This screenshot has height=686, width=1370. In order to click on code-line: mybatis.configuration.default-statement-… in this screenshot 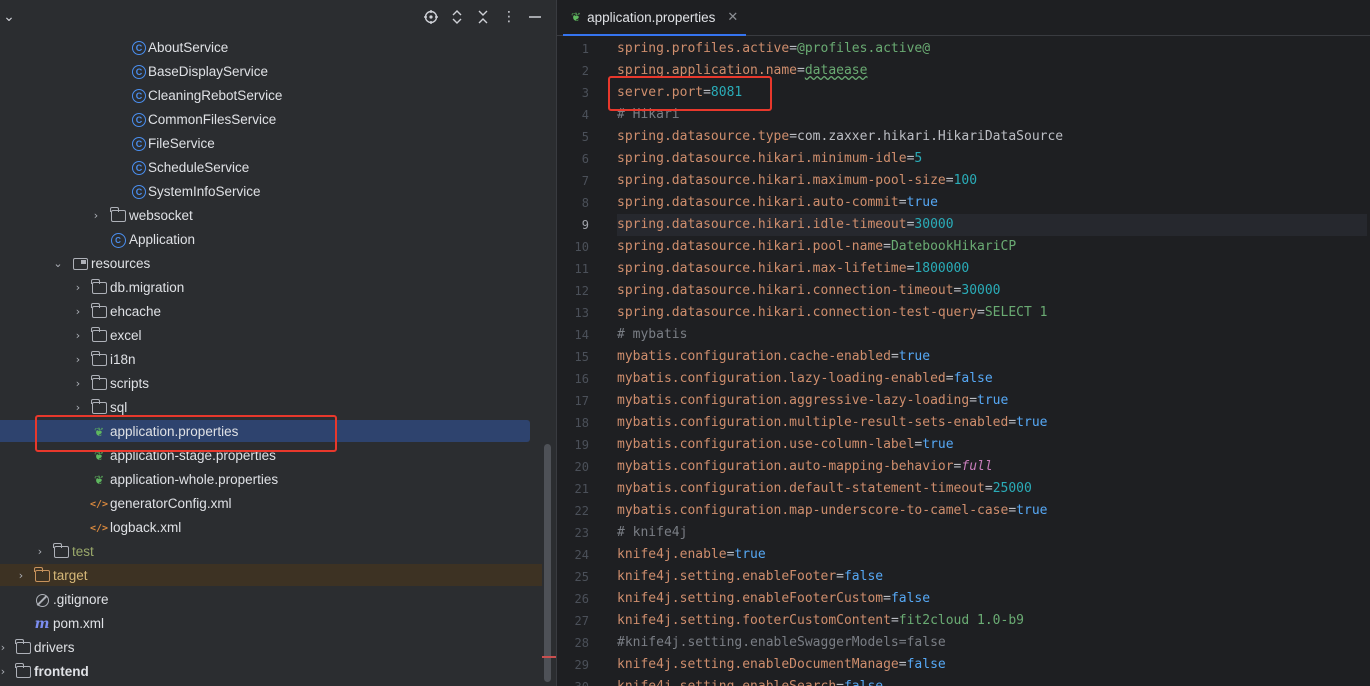, I will do `click(992, 489)`.